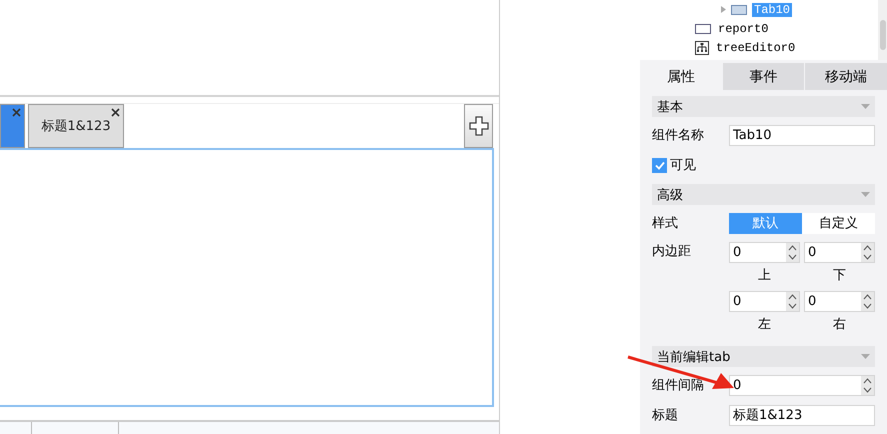 The height and width of the screenshot is (434, 887). I want to click on side-caption: 右, so click(839, 325).